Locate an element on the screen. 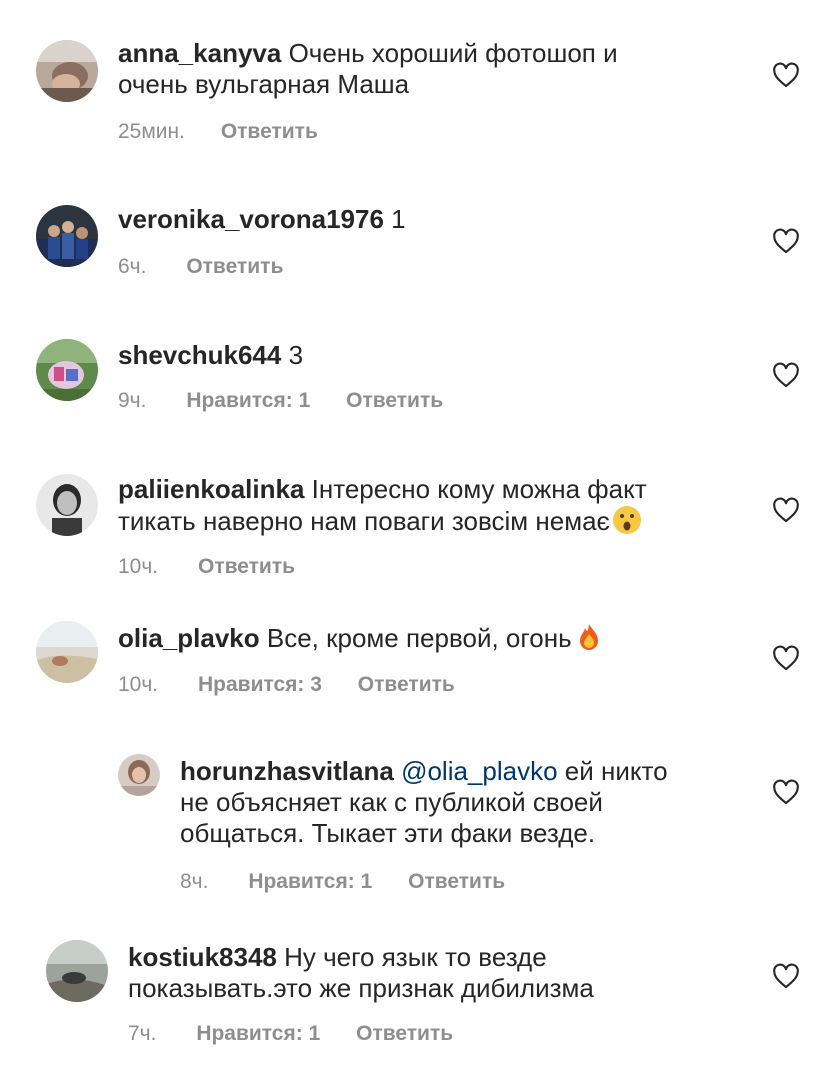  astonished-face-emoji is located at coordinates (627, 520).